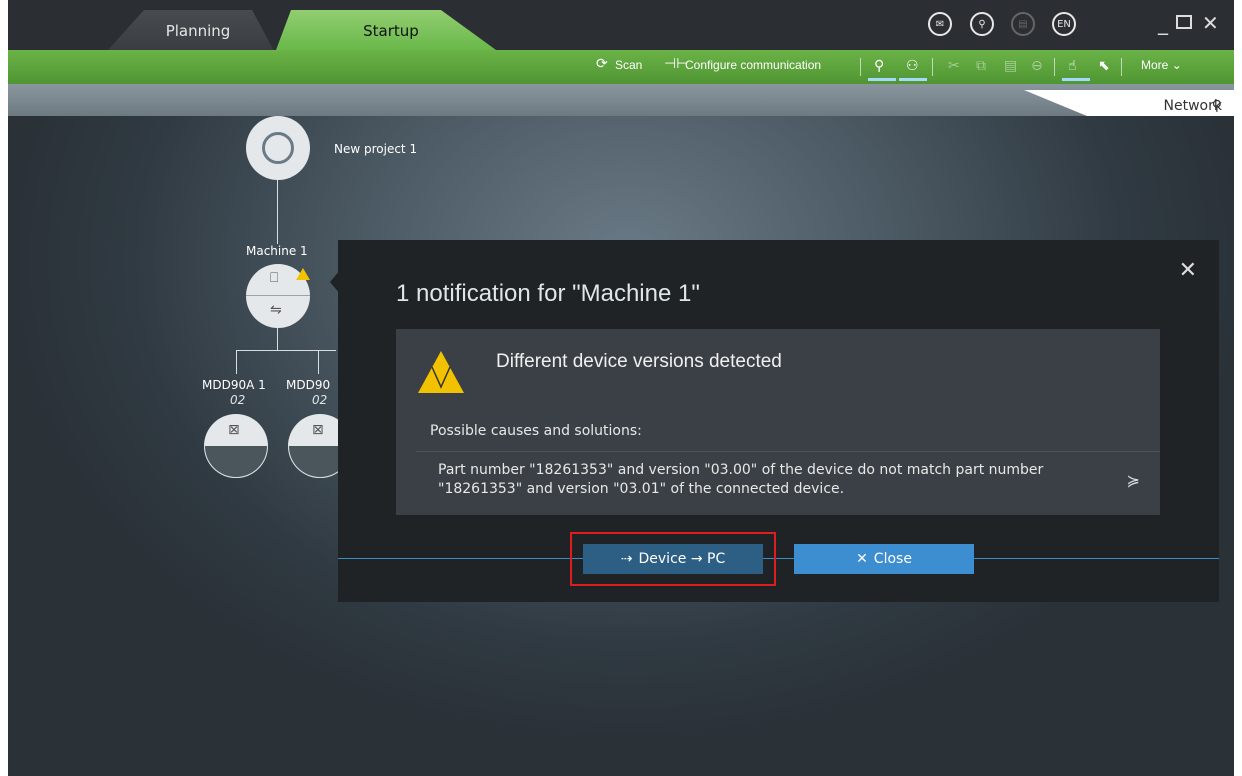 The width and height of the screenshot is (1242, 776). Describe the element at coordinates (639, 361) in the screenshot. I see `notification-title: Different device versions detected` at that location.